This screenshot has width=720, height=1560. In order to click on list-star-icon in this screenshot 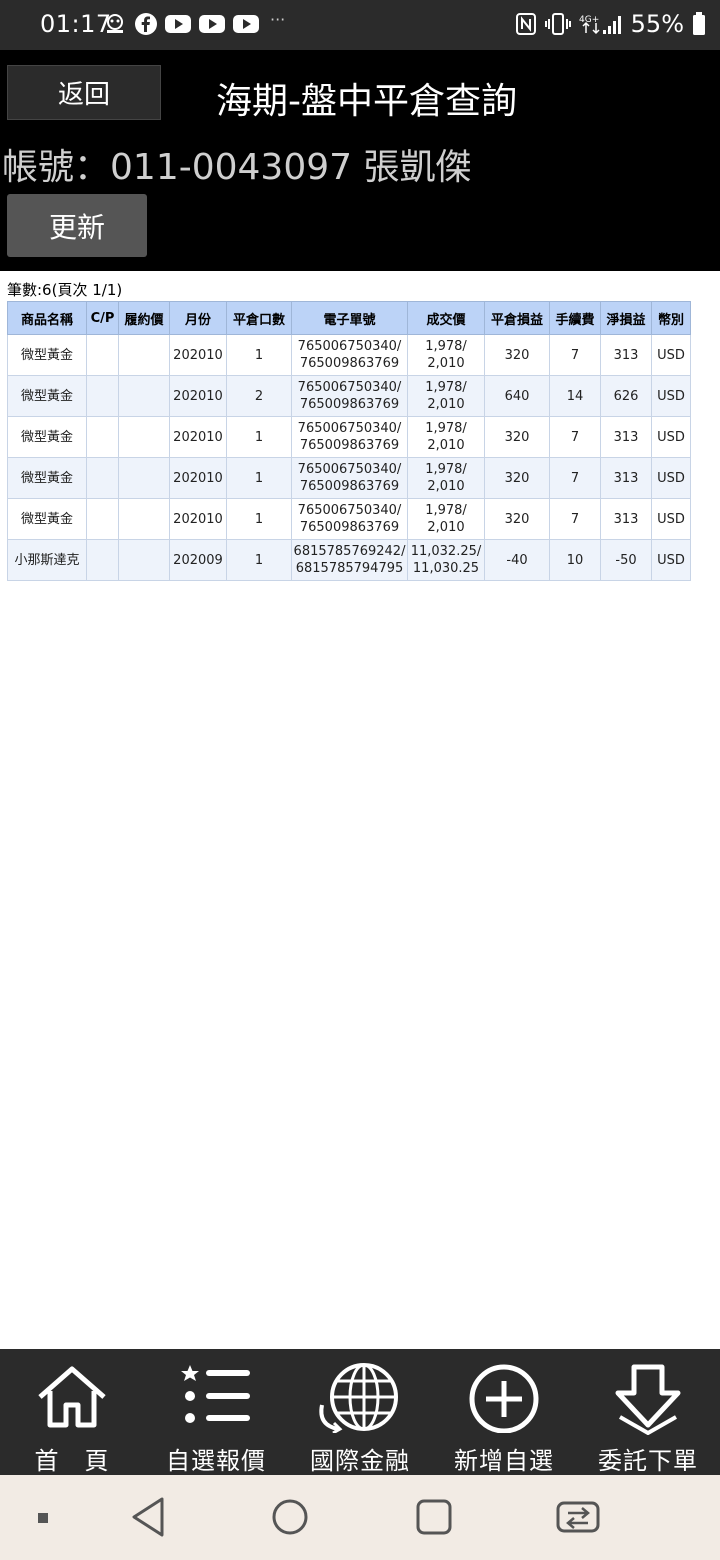, I will do `click(215, 1394)`.